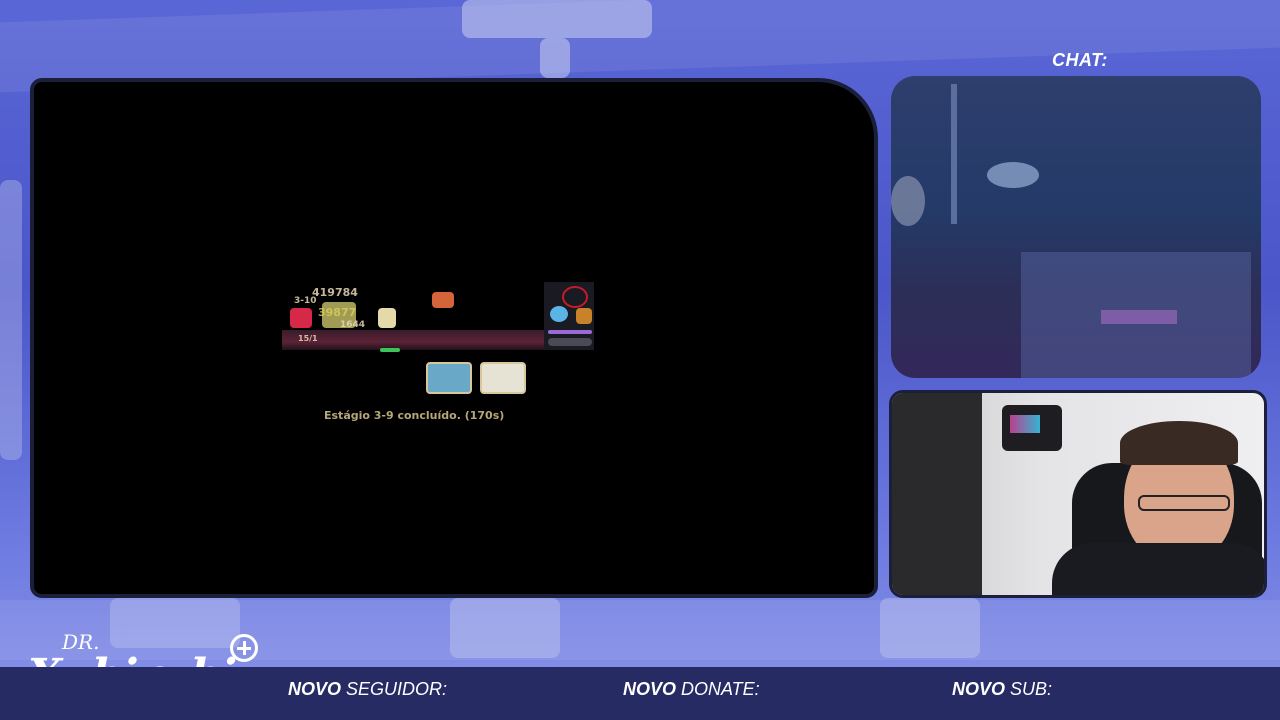  Describe the element at coordinates (570, 342) in the screenshot. I see `boss-slots` at that location.